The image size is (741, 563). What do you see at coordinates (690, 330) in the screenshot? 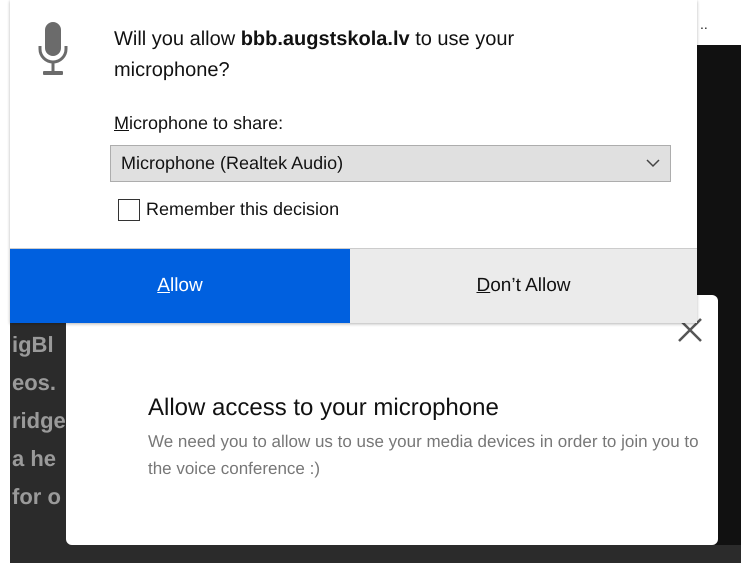
I see `close-icon` at bounding box center [690, 330].